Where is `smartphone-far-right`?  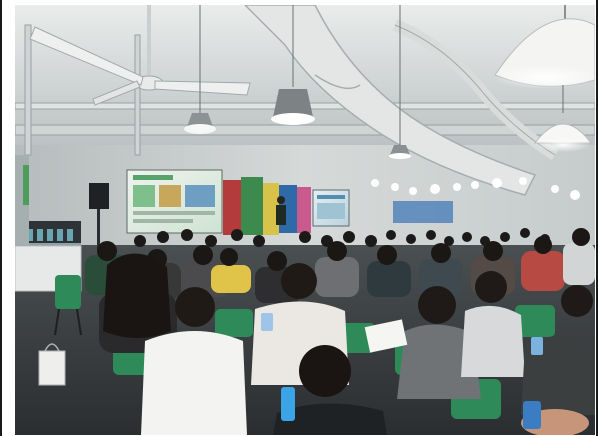
smartphone-far-right is located at coordinates (537, 346).